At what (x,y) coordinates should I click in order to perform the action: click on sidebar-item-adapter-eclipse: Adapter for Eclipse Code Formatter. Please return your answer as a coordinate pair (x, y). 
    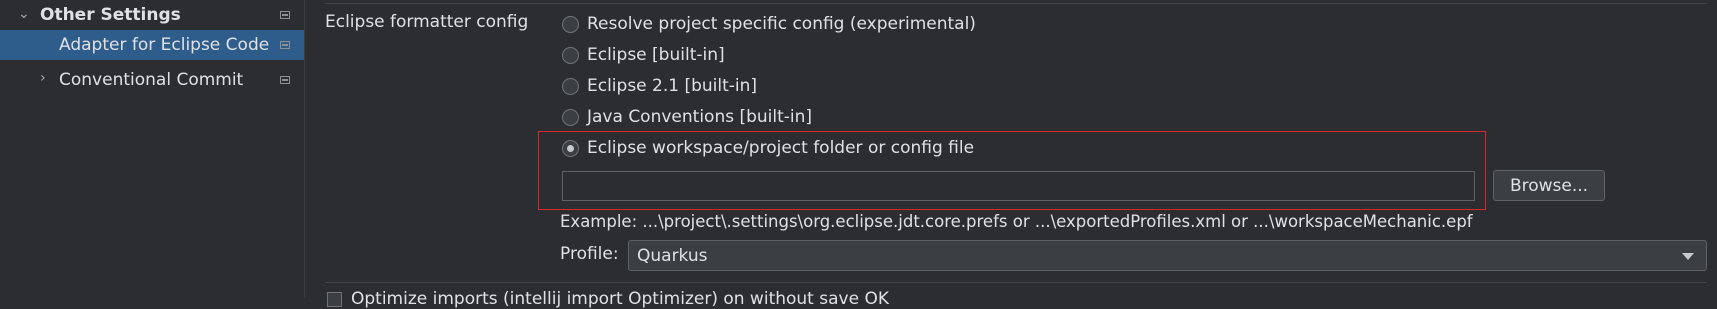
    Looking at the image, I should click on (152, 45).